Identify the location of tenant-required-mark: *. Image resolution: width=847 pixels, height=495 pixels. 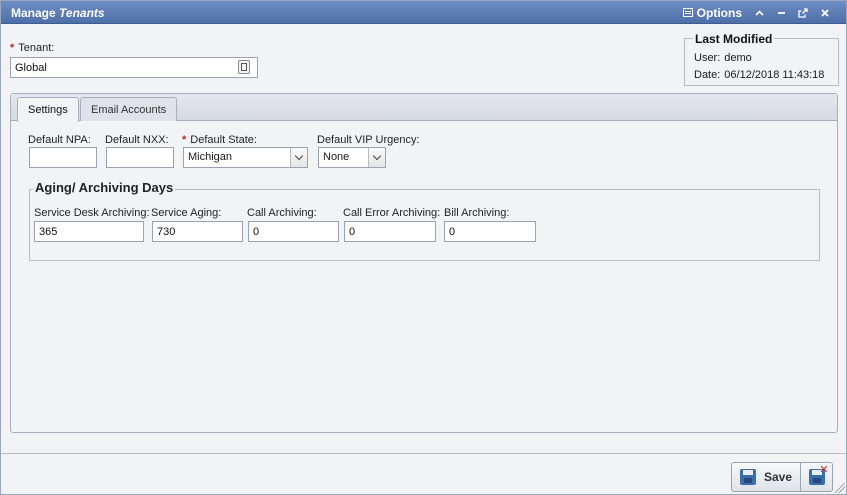
(12, 48).